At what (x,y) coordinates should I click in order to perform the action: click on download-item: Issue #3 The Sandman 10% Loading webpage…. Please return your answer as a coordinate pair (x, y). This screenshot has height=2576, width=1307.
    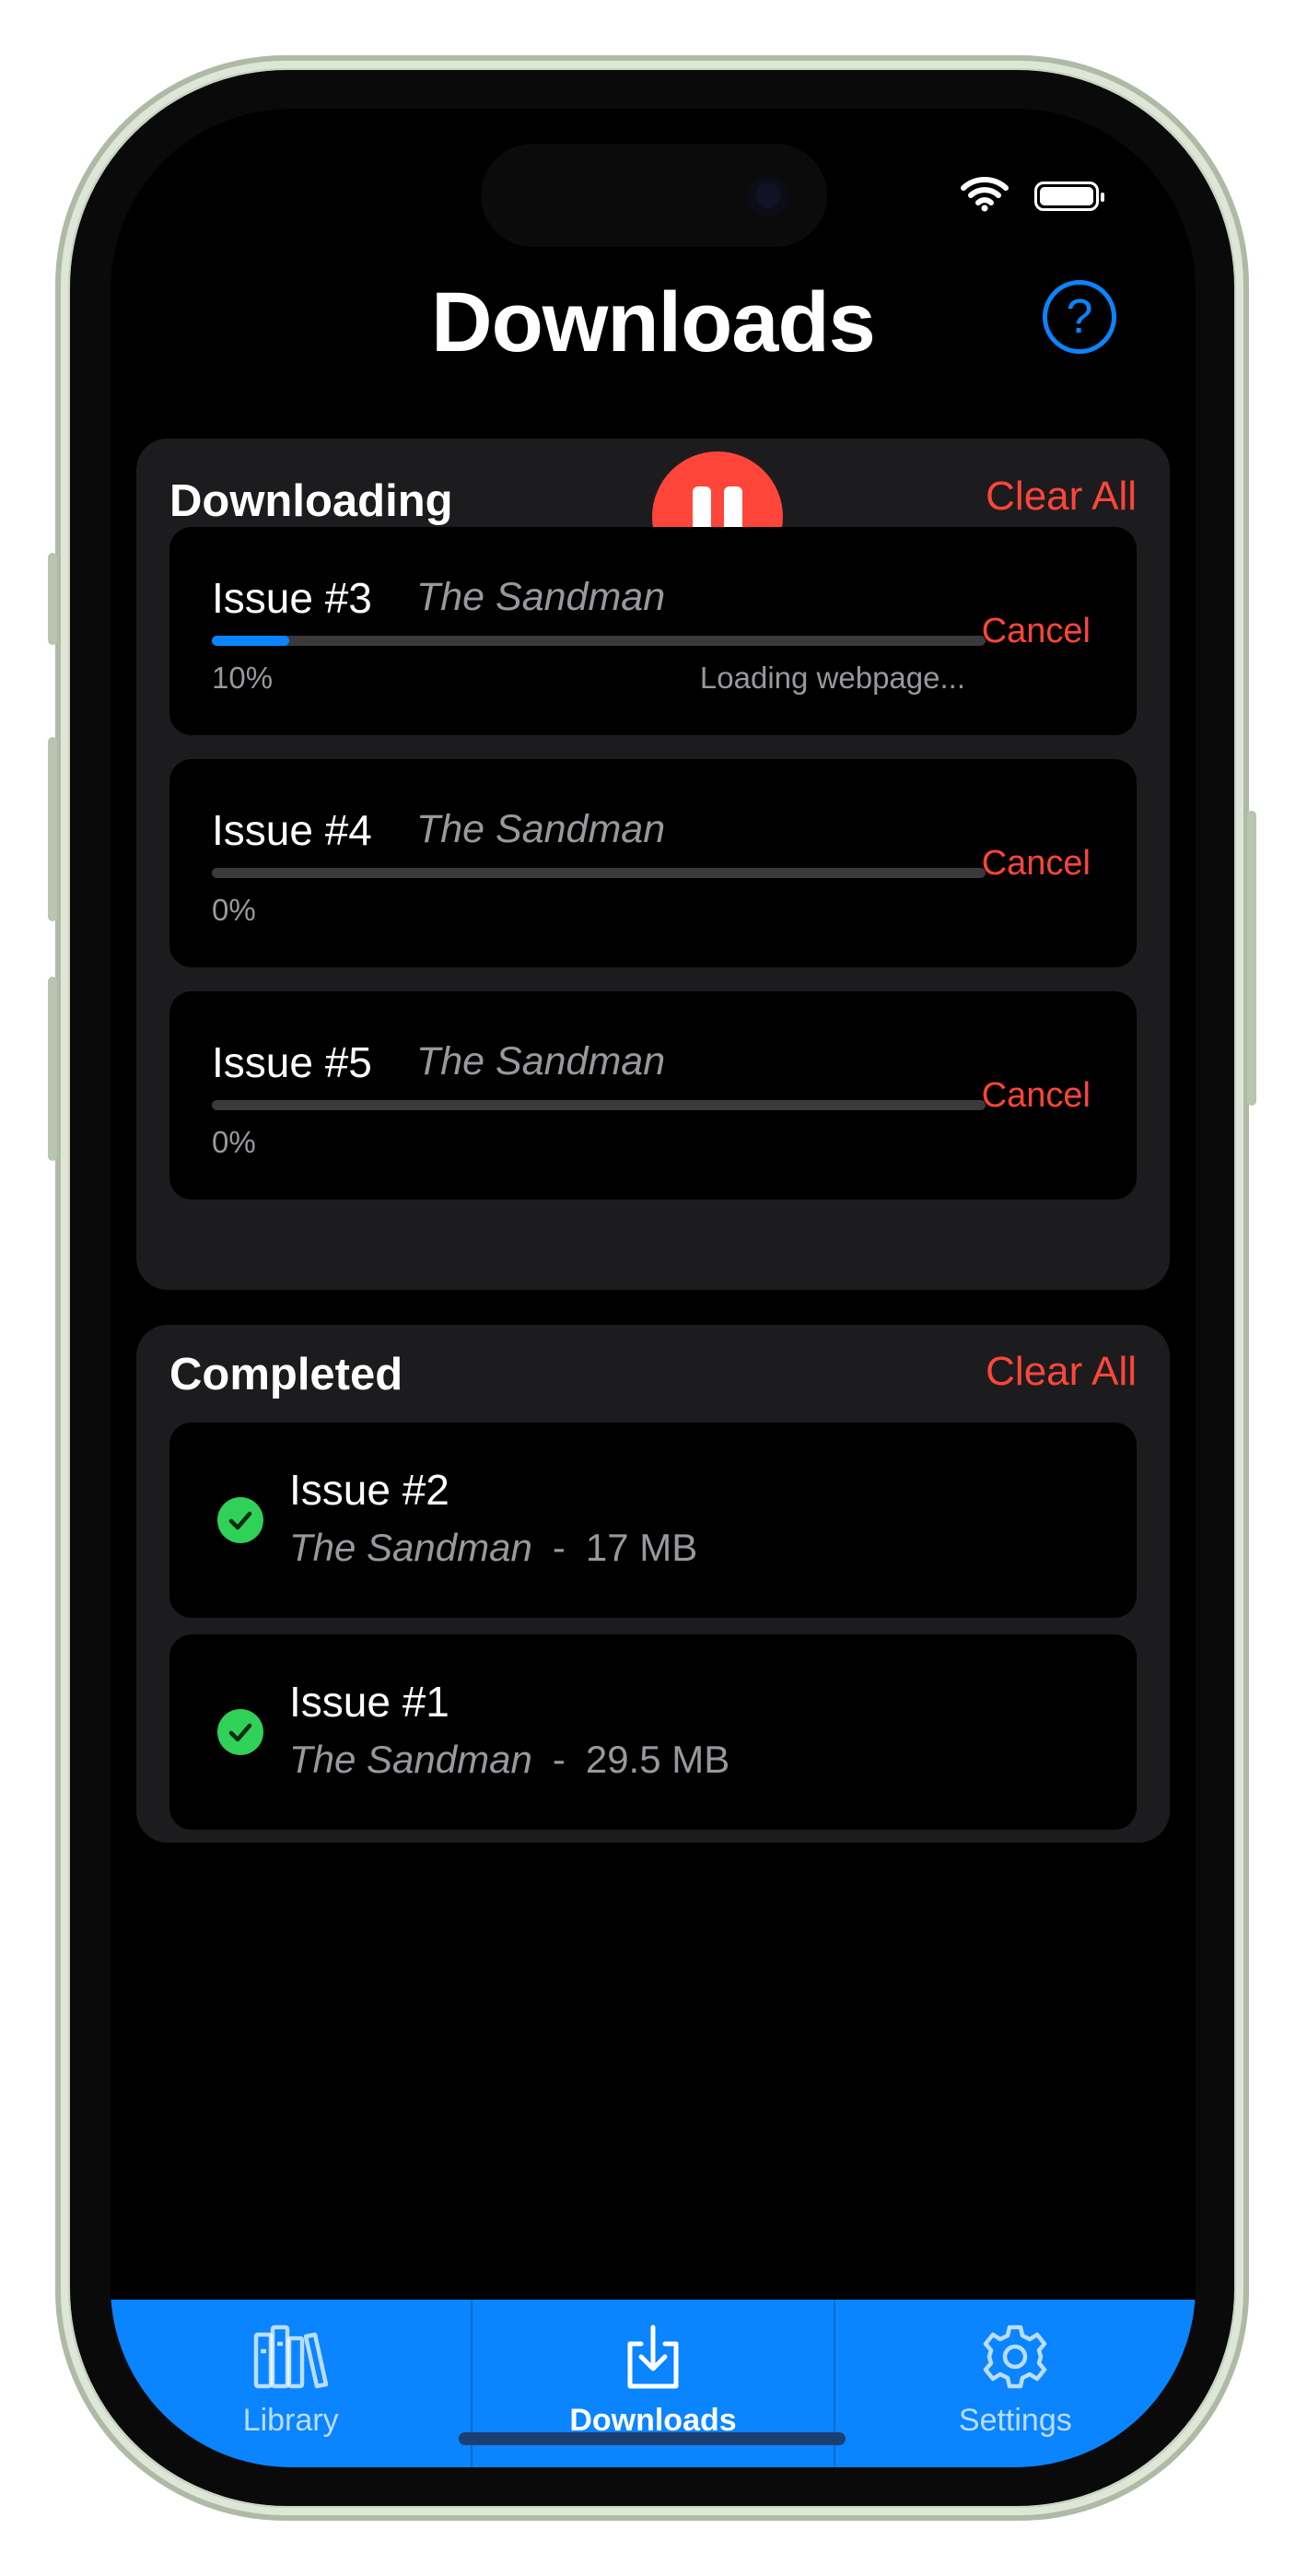
    Looking at the image, I should click on (653, 631).